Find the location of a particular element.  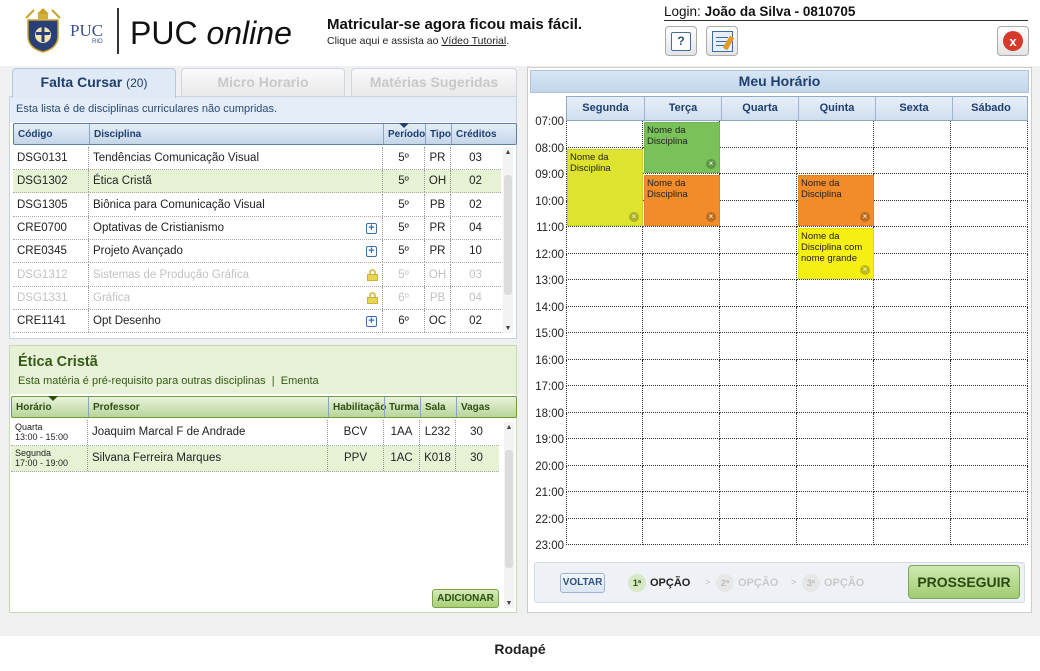

class-block: Nome da Disciplina com nome grande × is located at coordinates (836, 253).